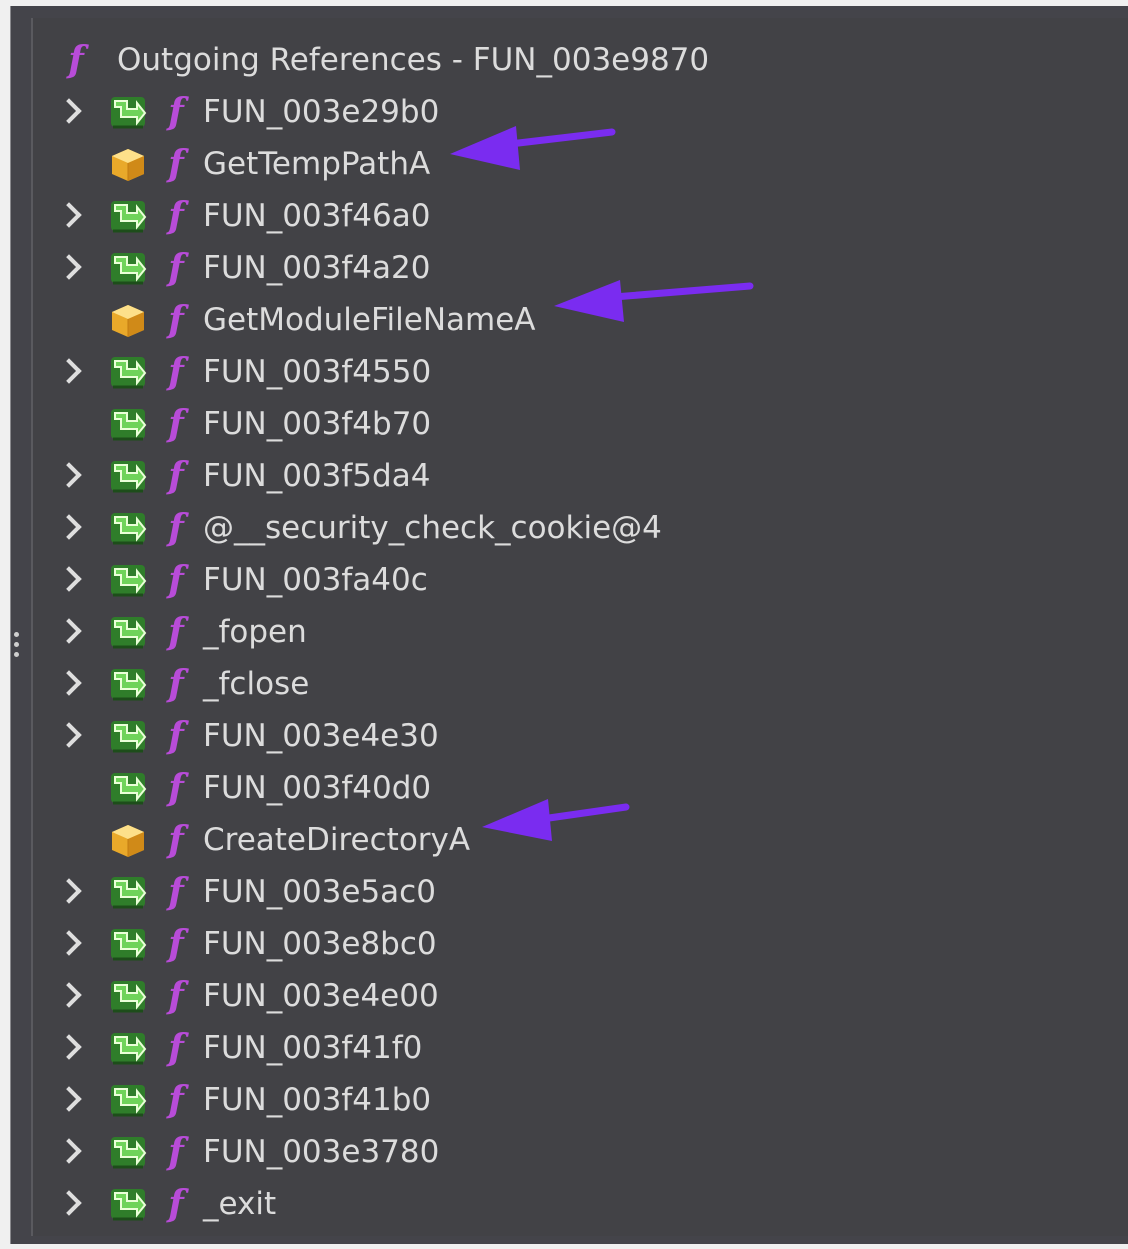  Describe the element at coordinates (369, 320) in the screenshot. I see `tree-row-label: GetModuleFileNameA` at that location.